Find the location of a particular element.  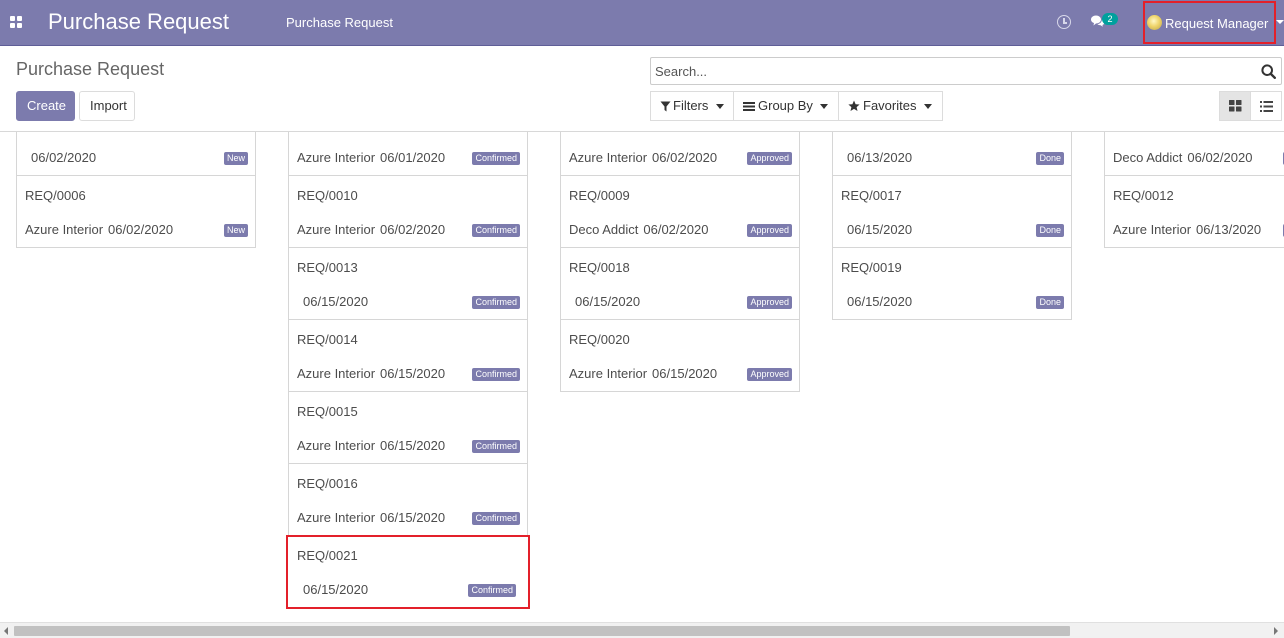

kanban-card: Azure Interior 06/02/2020 Approved is located at coordinates (680, 154).